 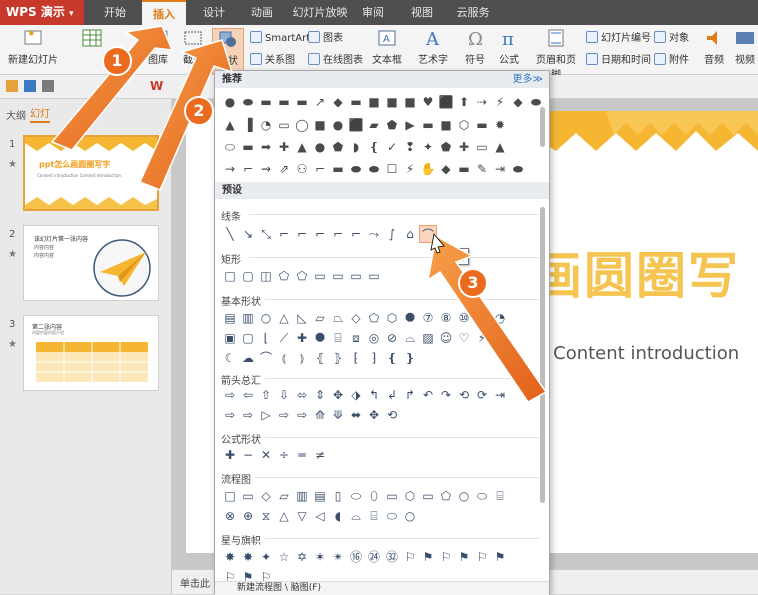 What do you see at coordinates (473, 283) in the screenshot?
I see `callout-badge-3: 3` at bounding box center [473, 283].